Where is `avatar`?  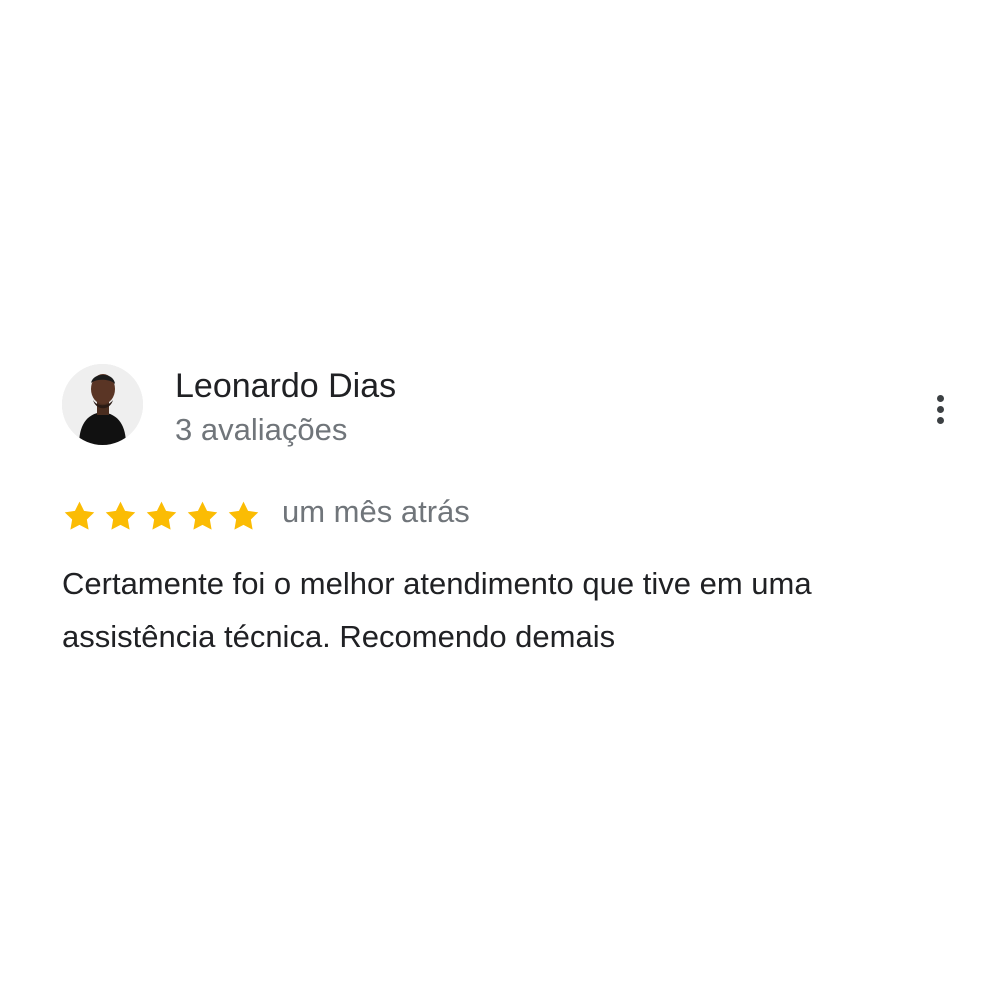
avatar is located at coordinates (102, 404).